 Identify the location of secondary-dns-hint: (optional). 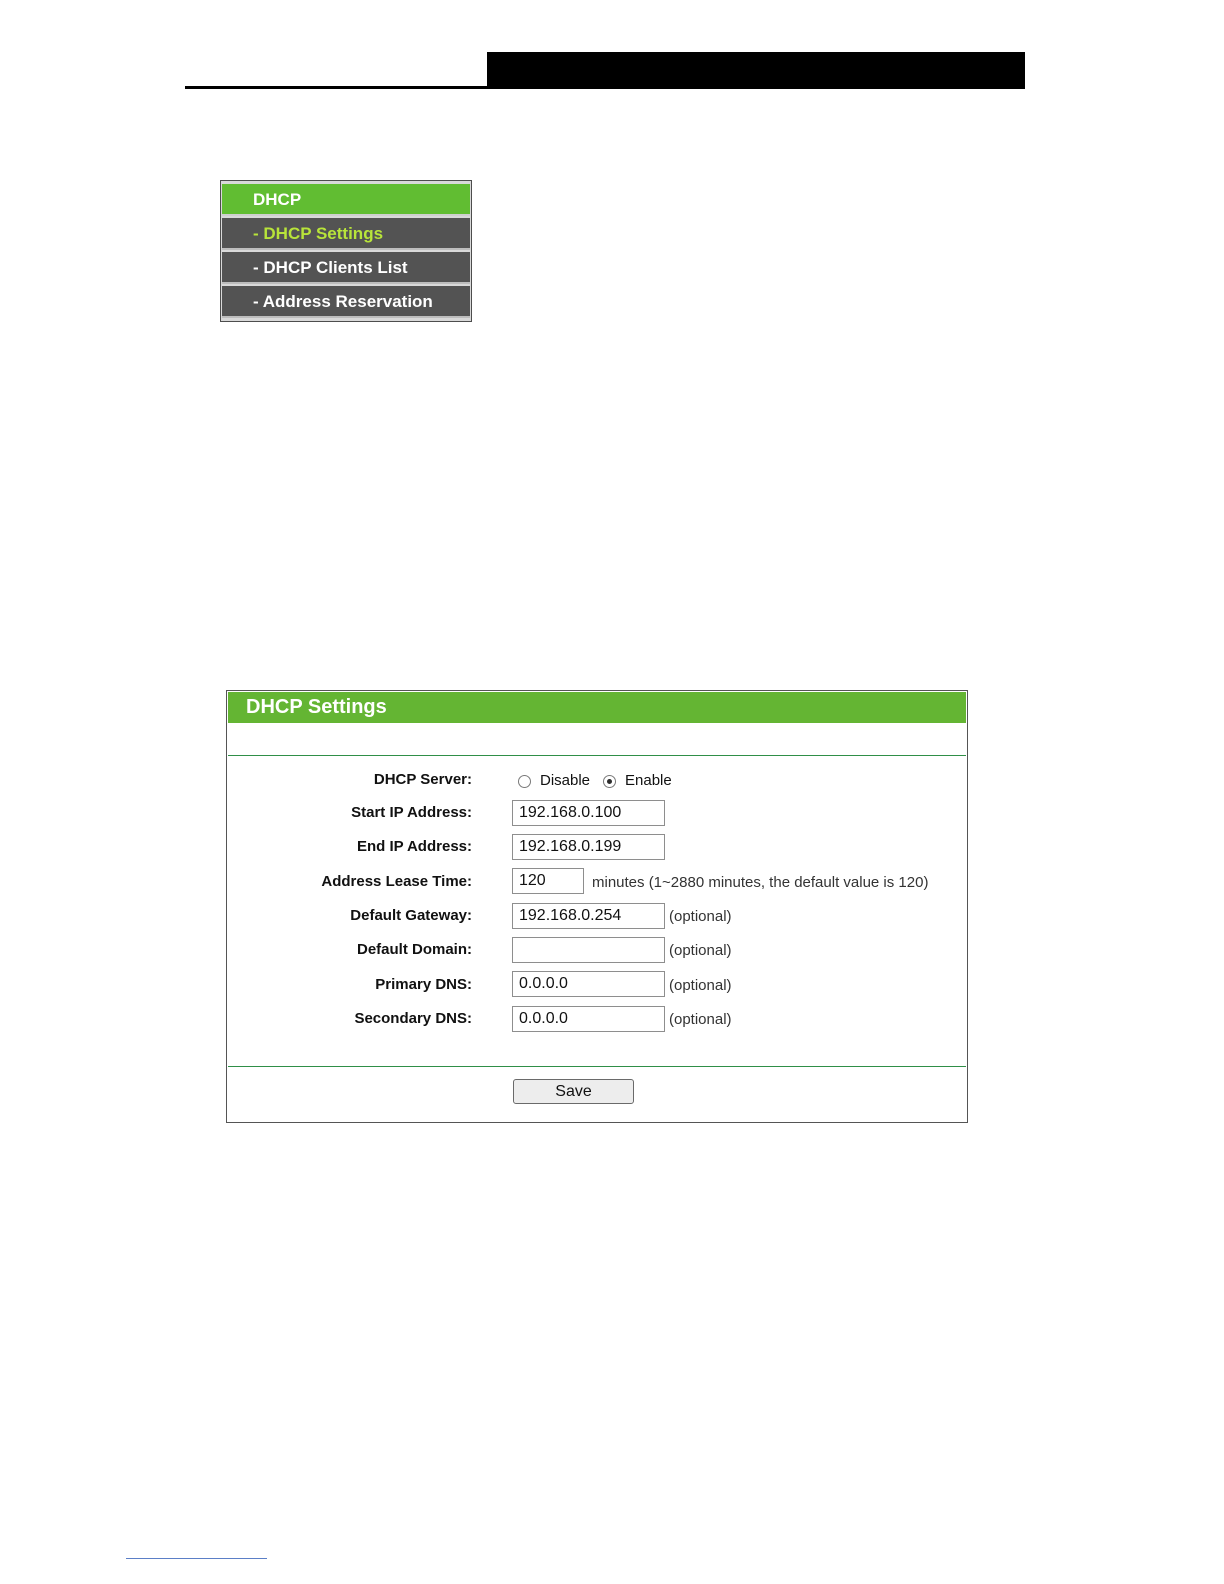
(700, 1019).